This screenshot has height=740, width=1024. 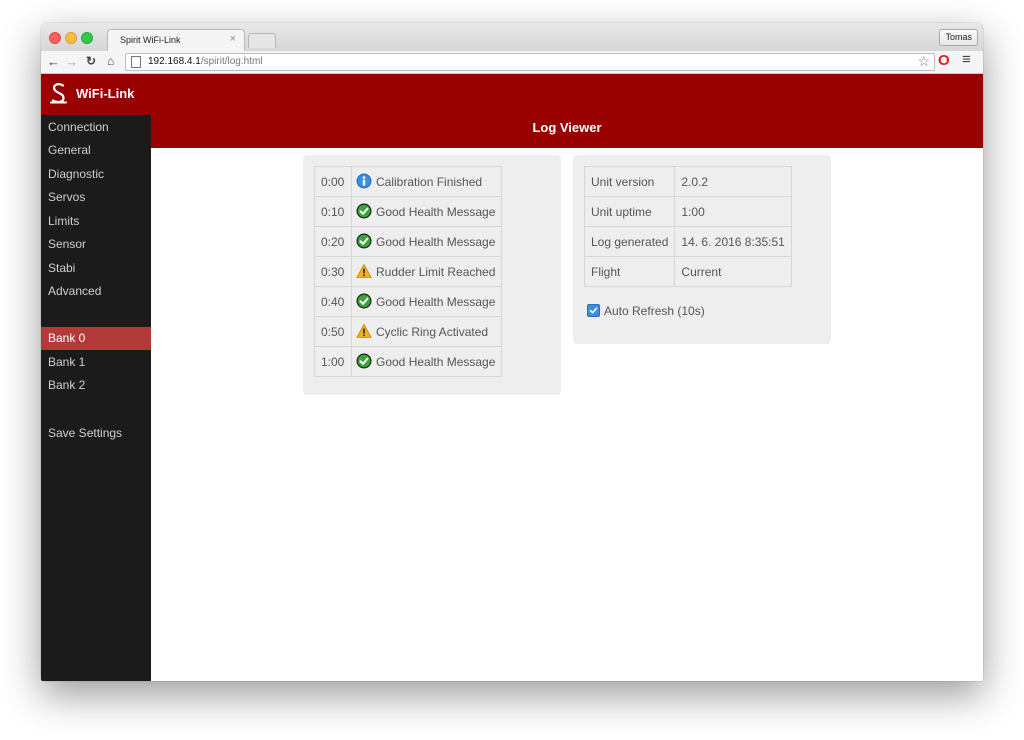 What do you see at coordinates (262, 40) in the screenshot?
I see `new-tab-button` at bounding box center [262, 40].